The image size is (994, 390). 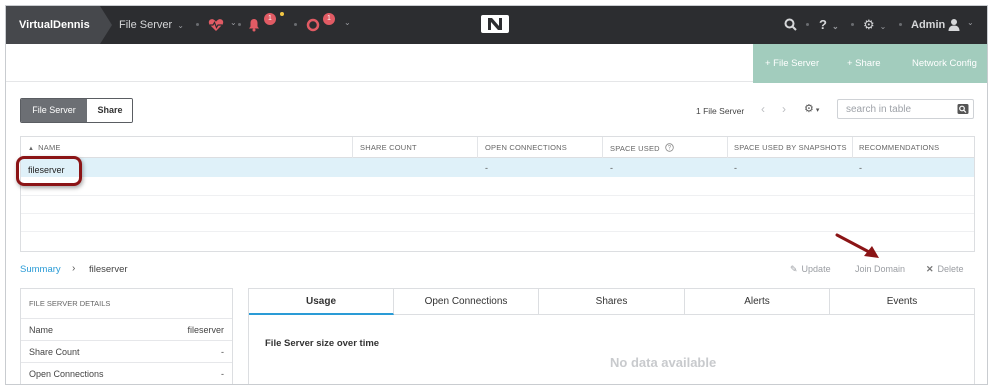 I want to click on alerts-bell-icon, so click(x=254, y=25).